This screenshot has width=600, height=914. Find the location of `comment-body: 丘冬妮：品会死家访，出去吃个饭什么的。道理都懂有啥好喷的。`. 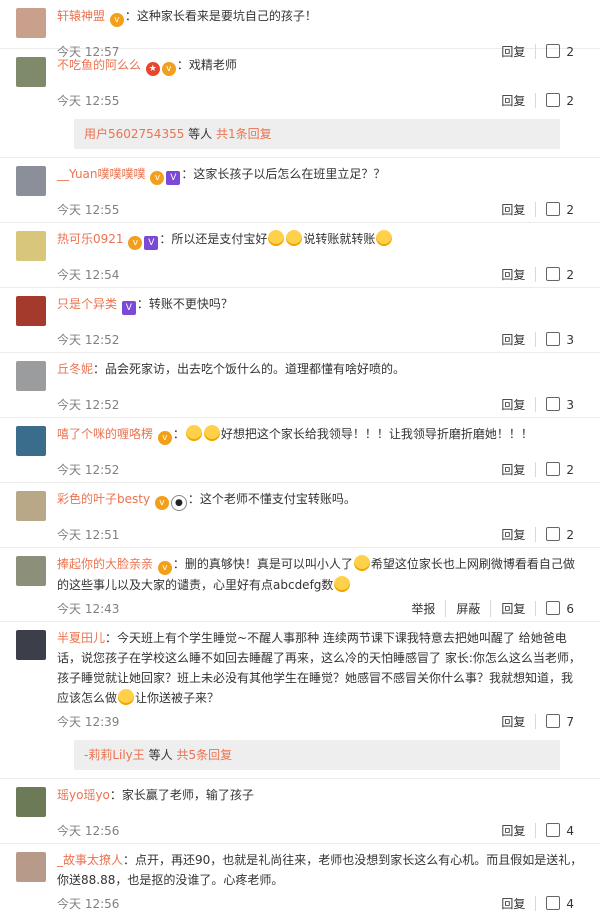

comment-body: 丘冬妮：品会死家访，出去吃个饭什么的。道理都懂有啥好喷的。 is located at coordinates (320, 375).